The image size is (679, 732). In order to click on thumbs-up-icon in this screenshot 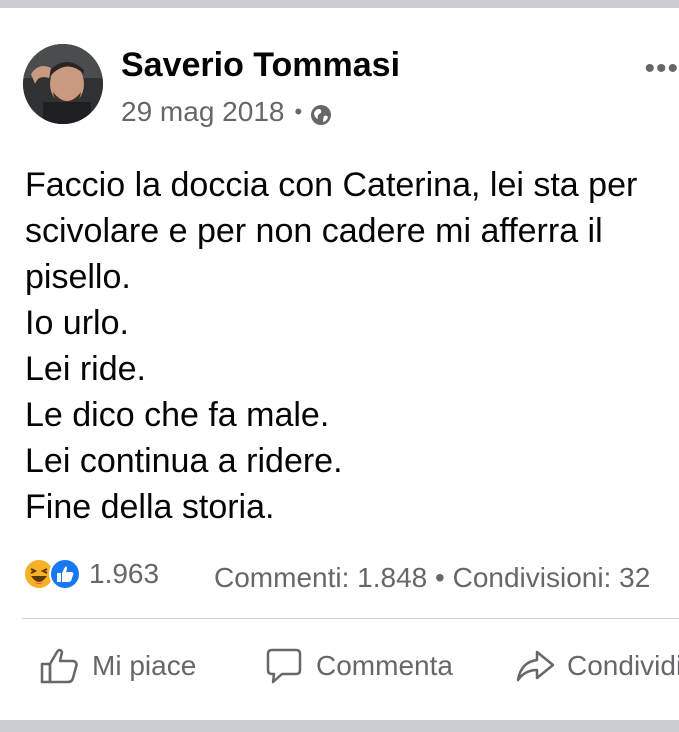, I will do `click(59, 666)`.